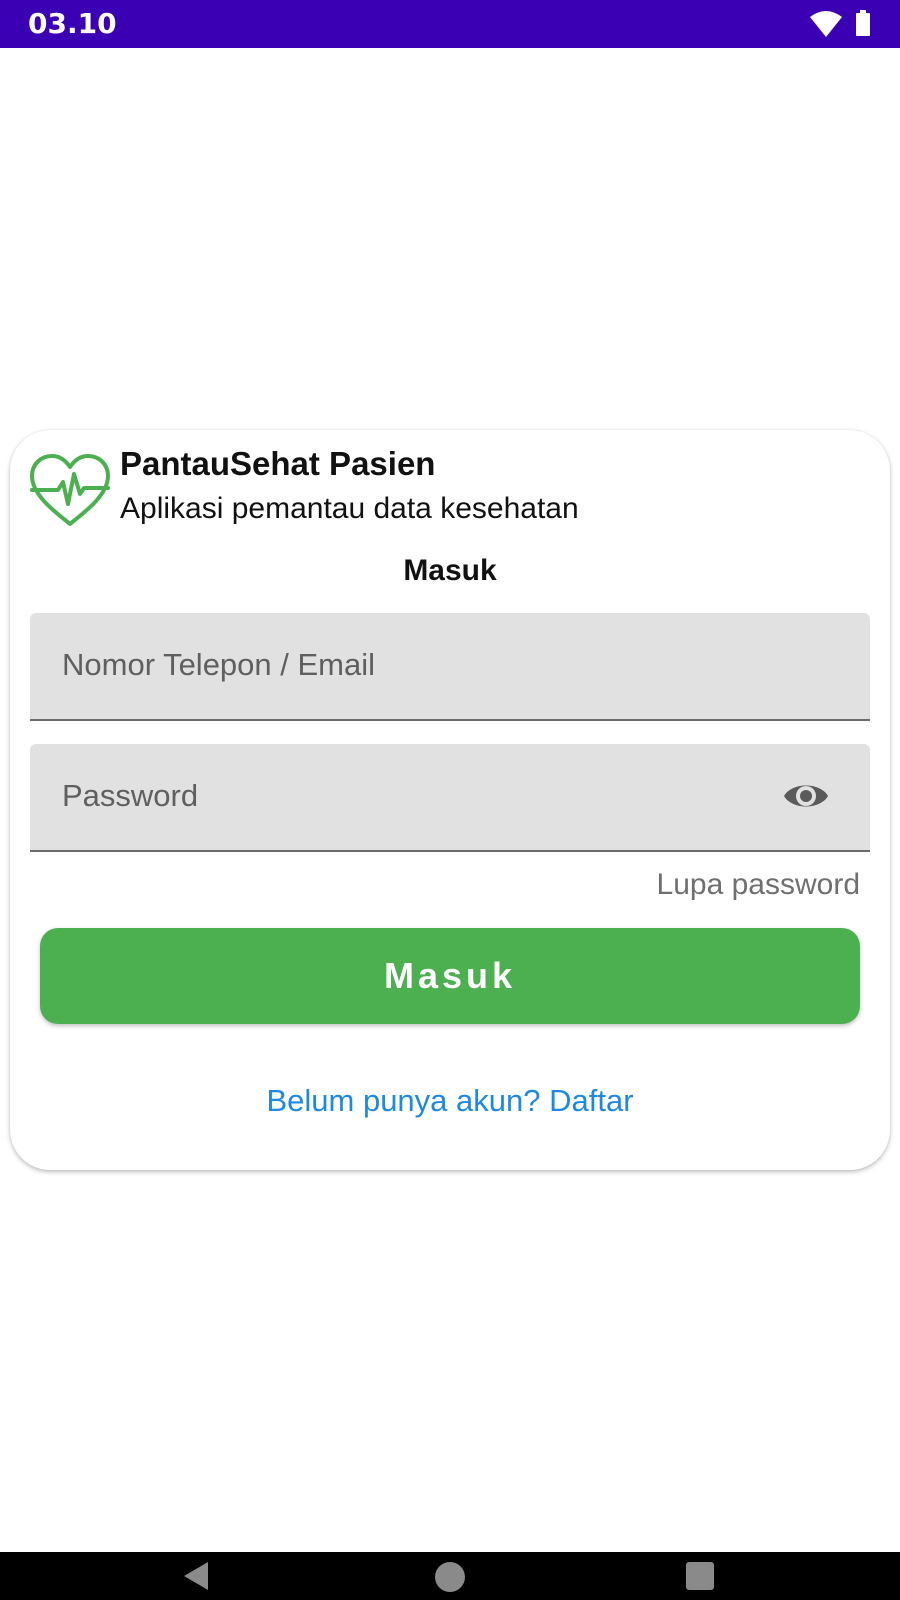 This screenshot has width=900, height=1600. I want to click on home-icon, so click(450, 1577).